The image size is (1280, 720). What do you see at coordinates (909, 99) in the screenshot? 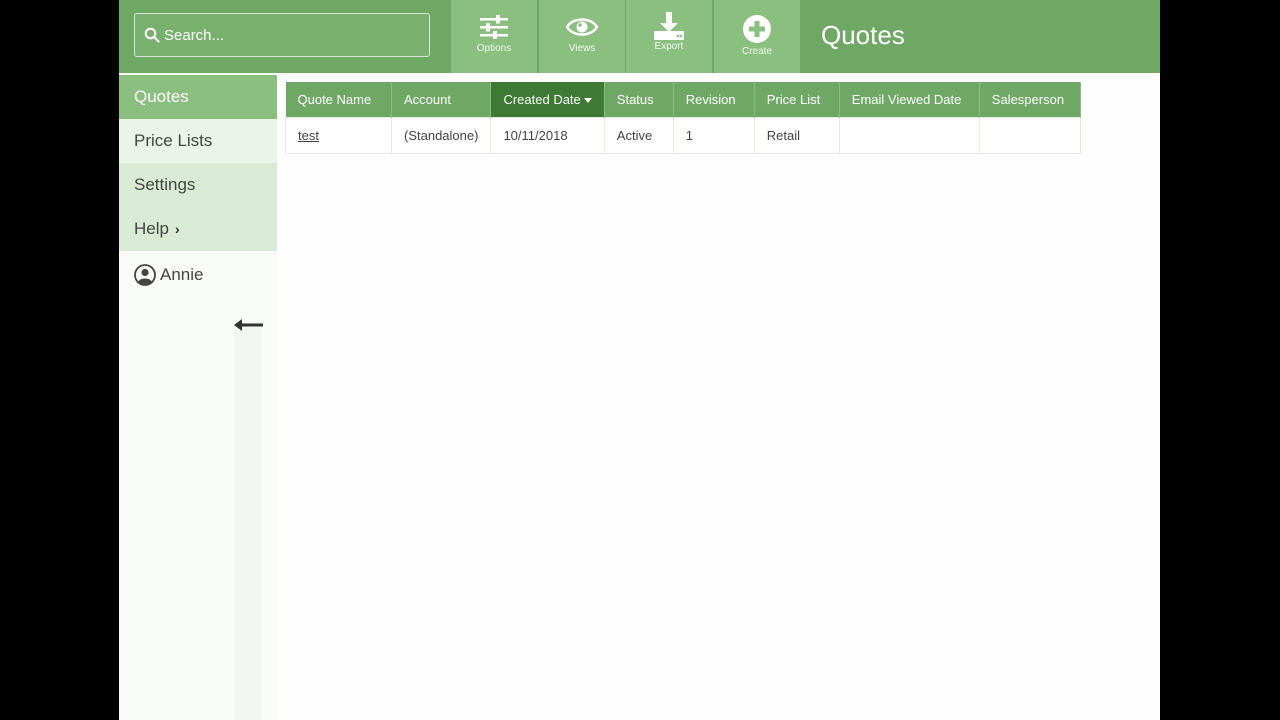
I see `column-header-email-viewed-date: Email Viewed Date` at bounding box center [909, 99].